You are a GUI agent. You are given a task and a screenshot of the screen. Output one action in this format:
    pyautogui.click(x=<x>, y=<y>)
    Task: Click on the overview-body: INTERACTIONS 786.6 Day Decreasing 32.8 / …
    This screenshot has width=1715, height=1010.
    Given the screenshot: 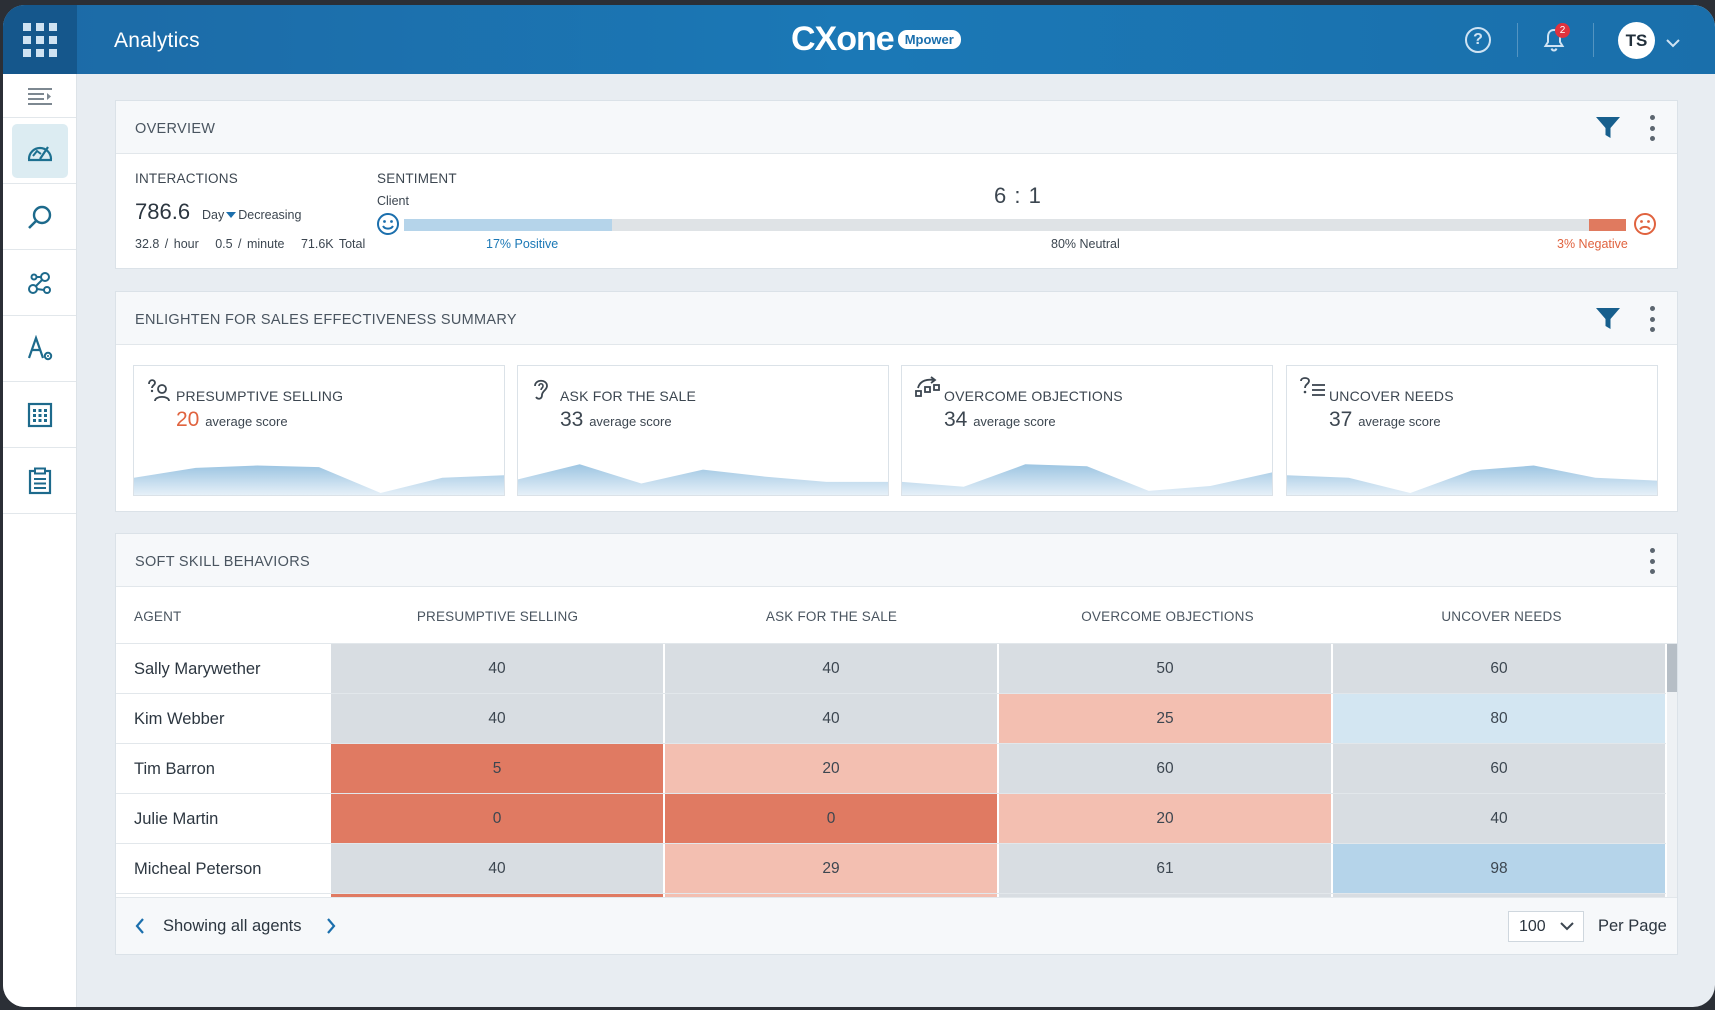 What is the action you would take?
    pyautogui.click(x=896, y=211)
    